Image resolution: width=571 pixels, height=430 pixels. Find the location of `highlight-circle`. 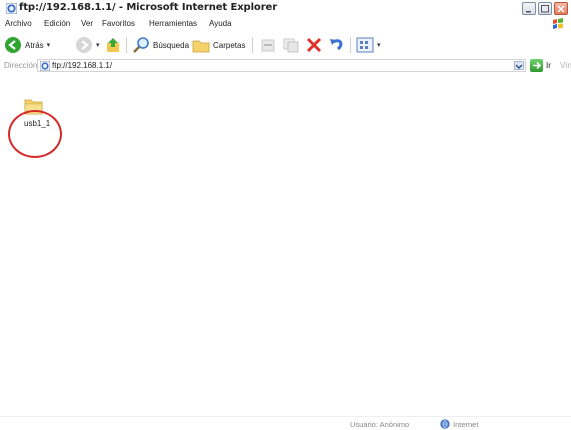

highlight-circle is located at coordinates (35, 134).